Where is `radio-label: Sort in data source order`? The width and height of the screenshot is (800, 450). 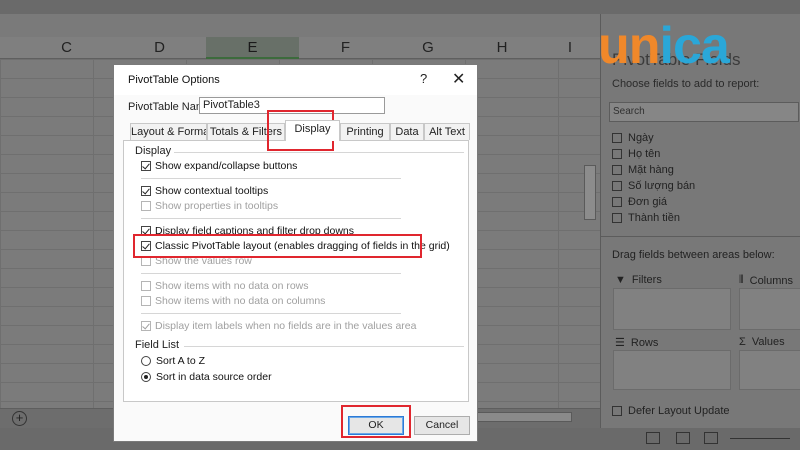
radio-label: Sort in data source order is located at coordinates (214, 377).